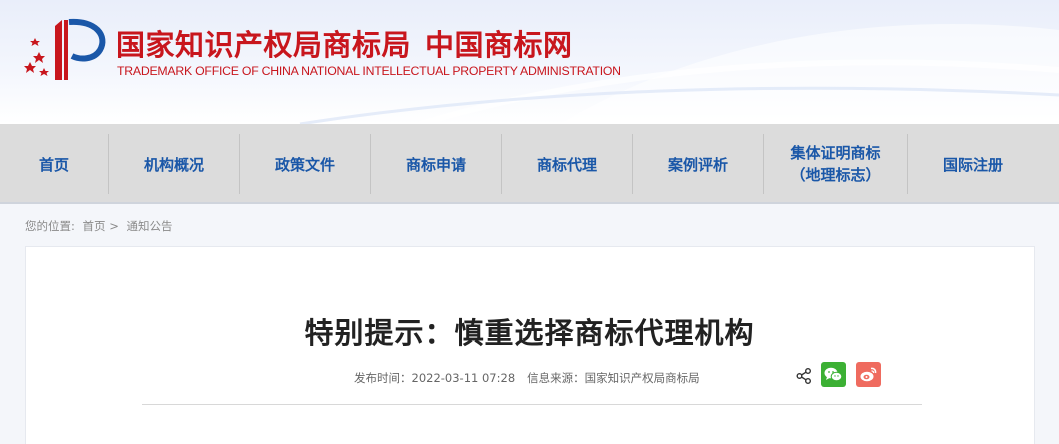 The image size is (1059, 444). I want to click on wechat-icon, so click(833, 374).